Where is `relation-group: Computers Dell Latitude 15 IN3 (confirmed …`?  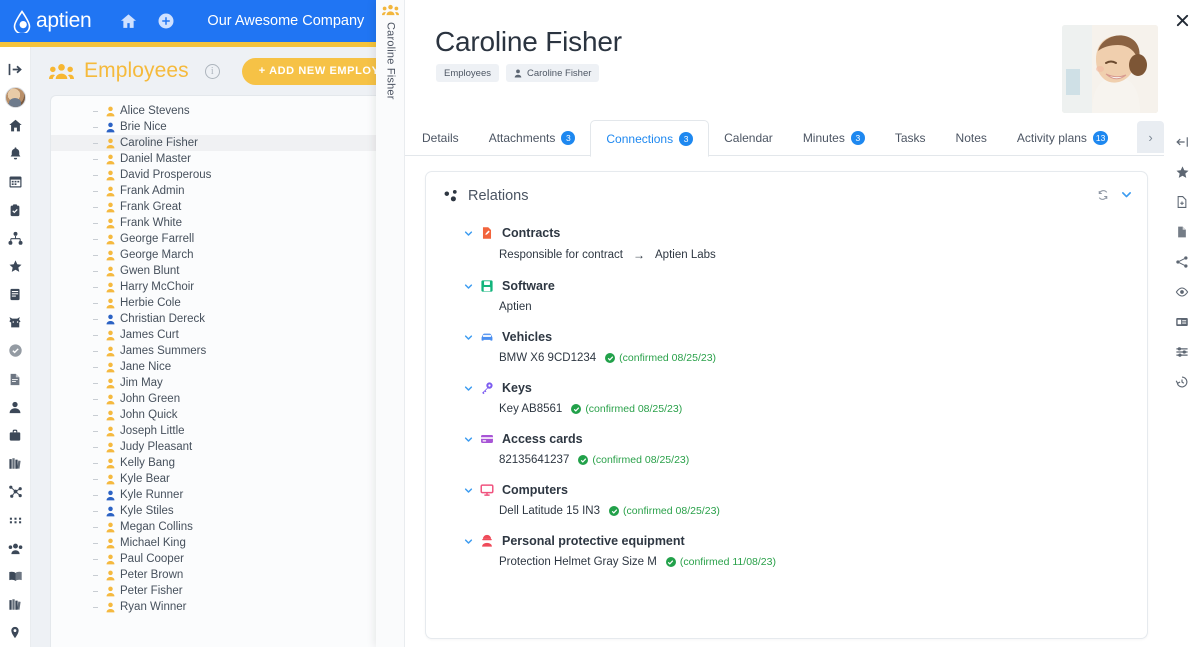
relation-group: Computers Dell Latitude 15 IN3 (confirmed … is located at coordinates (786, 499).